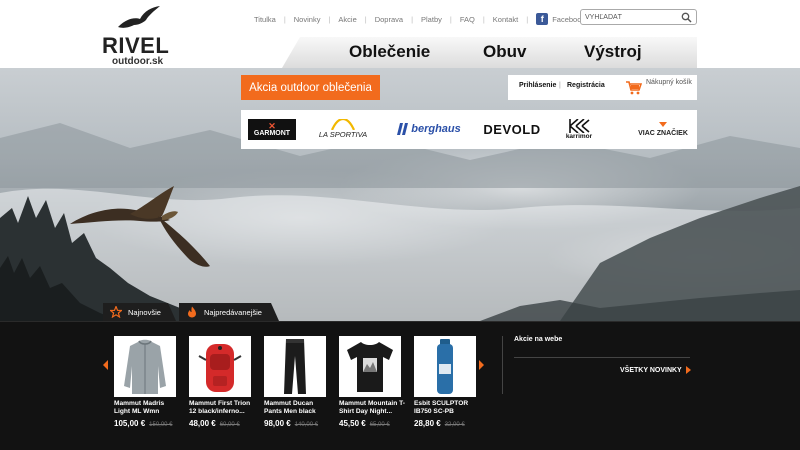  I want to click on product-price: 28,80 €32,00 €, so click(445, 423).